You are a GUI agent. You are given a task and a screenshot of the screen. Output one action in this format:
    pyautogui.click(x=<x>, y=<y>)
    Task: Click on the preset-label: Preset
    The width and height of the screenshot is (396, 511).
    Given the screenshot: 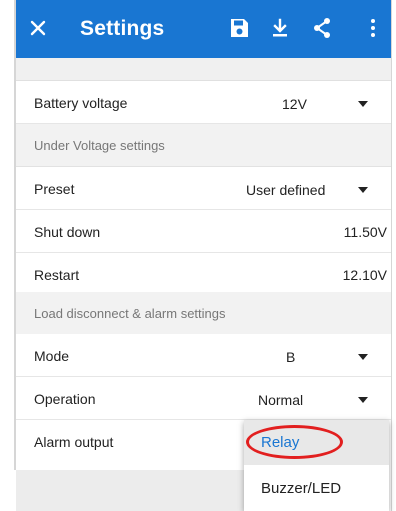 What is the action you would take?
    pyautogui.click(x=54, y=189)
    